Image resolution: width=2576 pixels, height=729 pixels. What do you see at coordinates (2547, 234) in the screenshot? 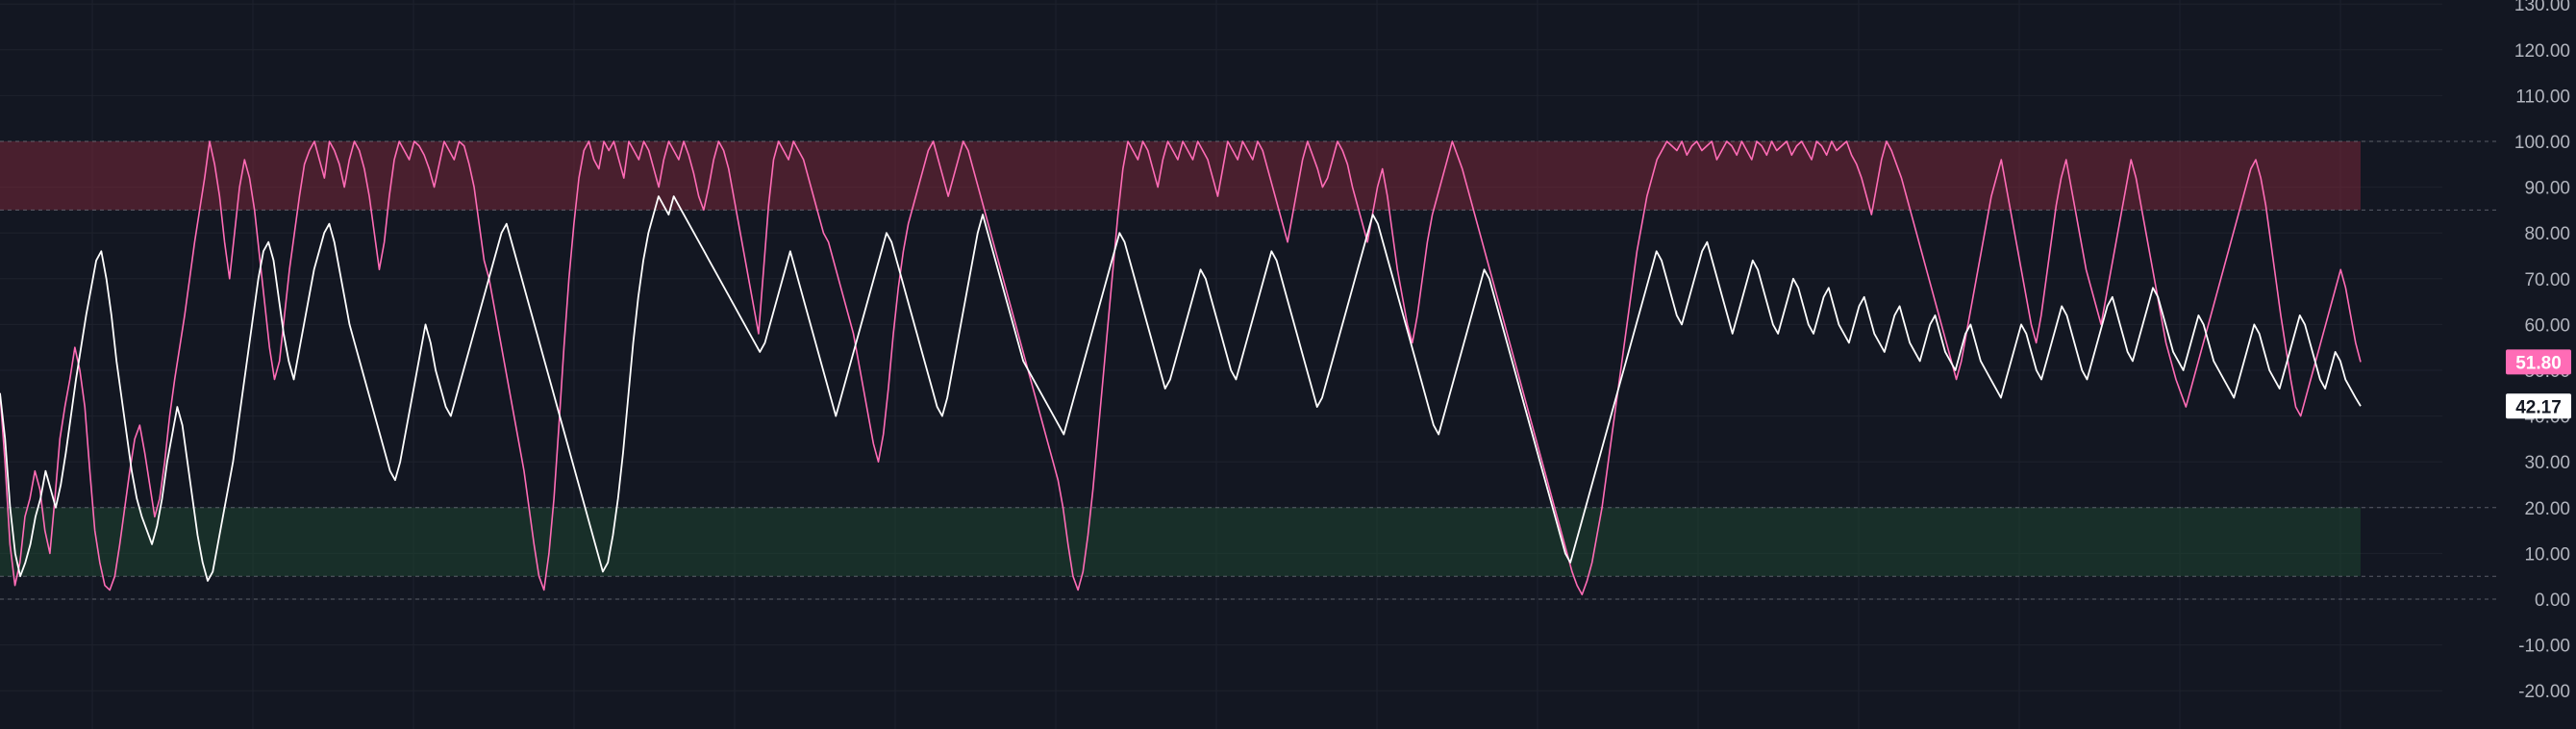
I see `y-tick-label: 80.00` at bounding box center [2547, 234].